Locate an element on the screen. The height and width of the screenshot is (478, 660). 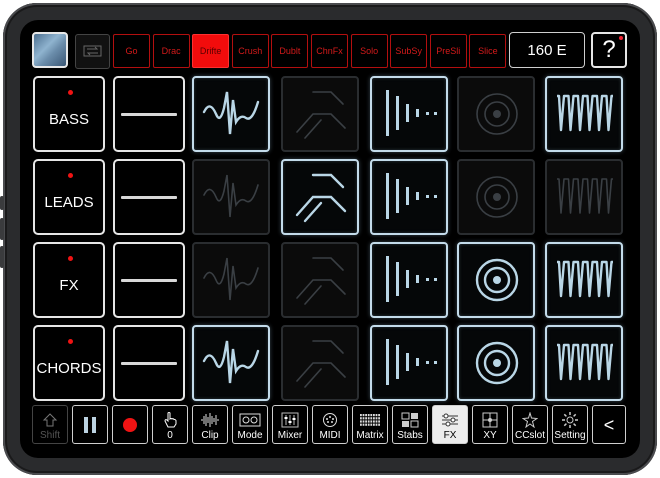
setting-label: Setting is located at coordinates (570, 435).